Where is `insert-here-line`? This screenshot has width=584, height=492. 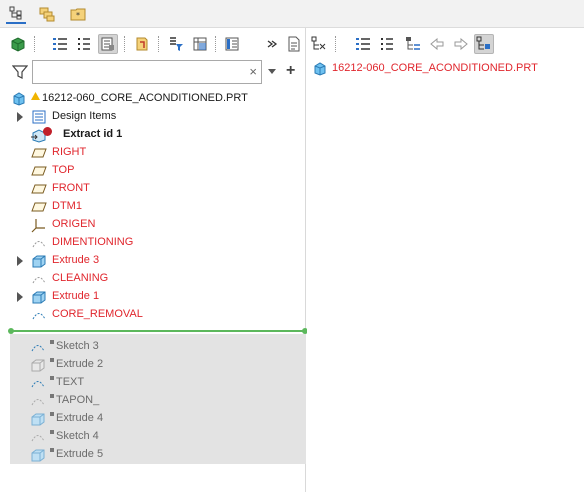
insert-here-line is located at coordinates (158, 331).